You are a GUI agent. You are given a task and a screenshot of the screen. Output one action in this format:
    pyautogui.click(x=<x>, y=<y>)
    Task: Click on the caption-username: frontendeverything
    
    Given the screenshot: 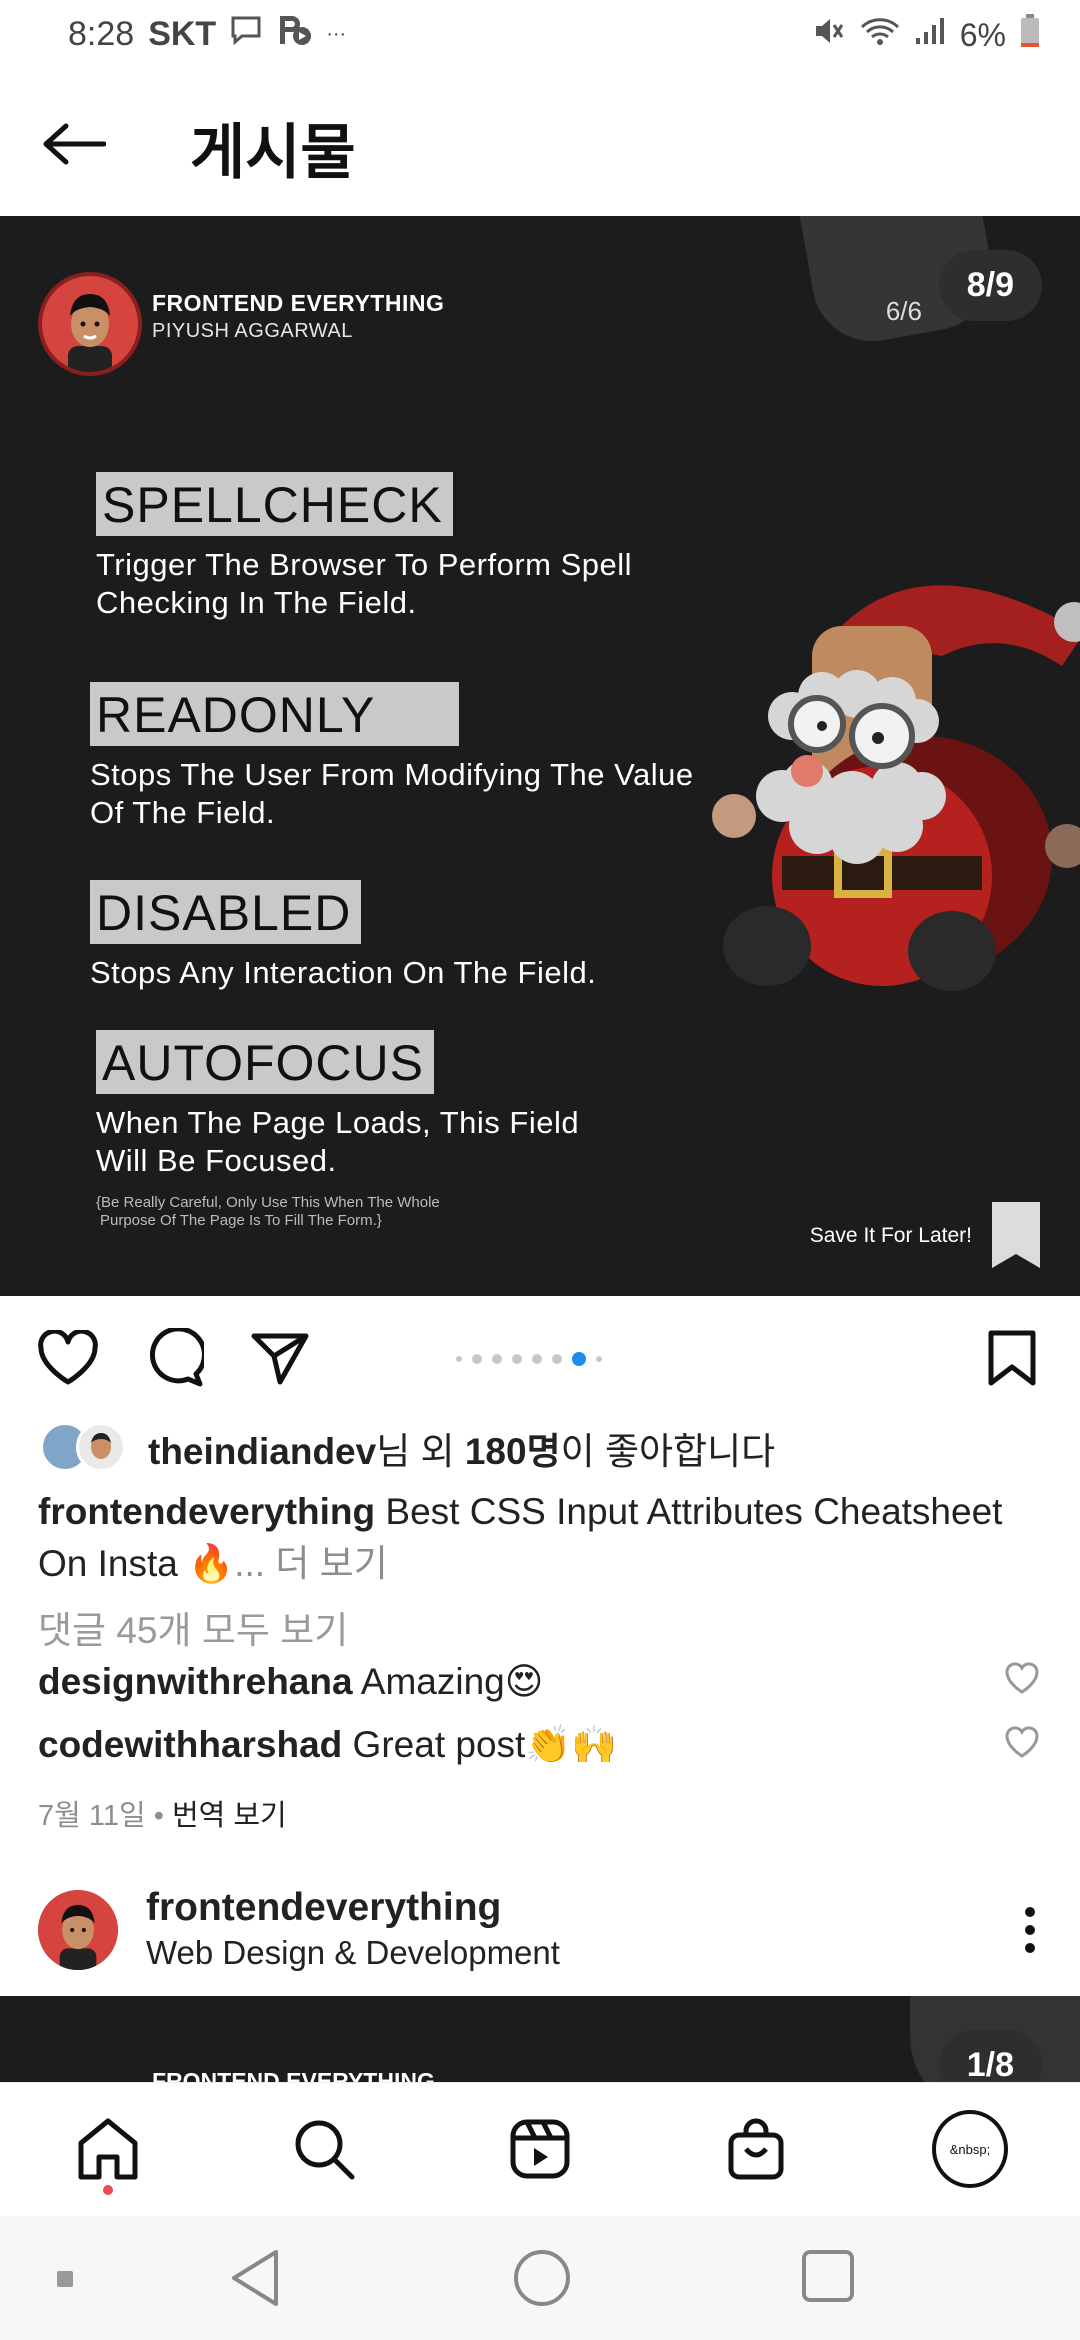 What is the action you would take?
    pyautogui.click(x=206, y=1511)
    